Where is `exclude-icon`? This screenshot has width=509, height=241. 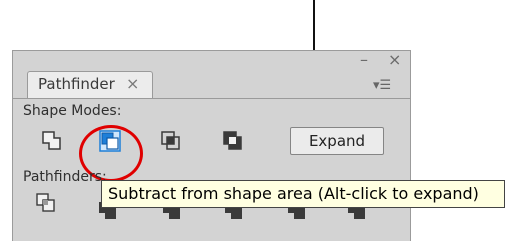
exclude-icon is located at coordinates (233, 141).